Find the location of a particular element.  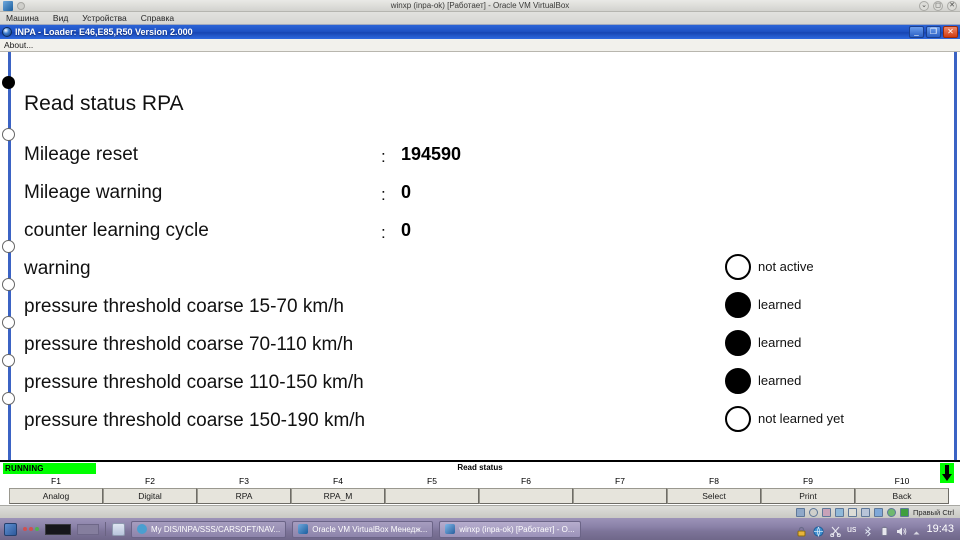

host-menu-icon is located at coordinates (10, 529).